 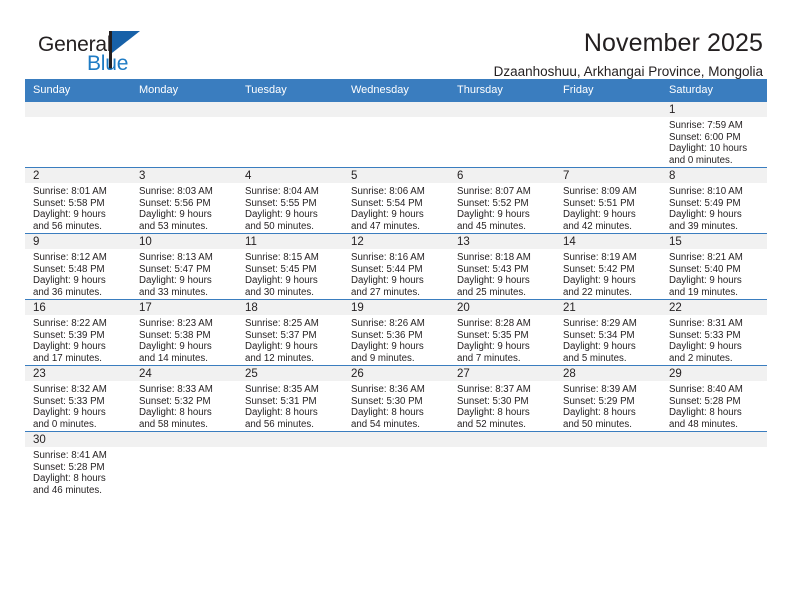 I want to click on day-detail-sunset: Sunset: 5:42 PM, so click(x=599, y=269).